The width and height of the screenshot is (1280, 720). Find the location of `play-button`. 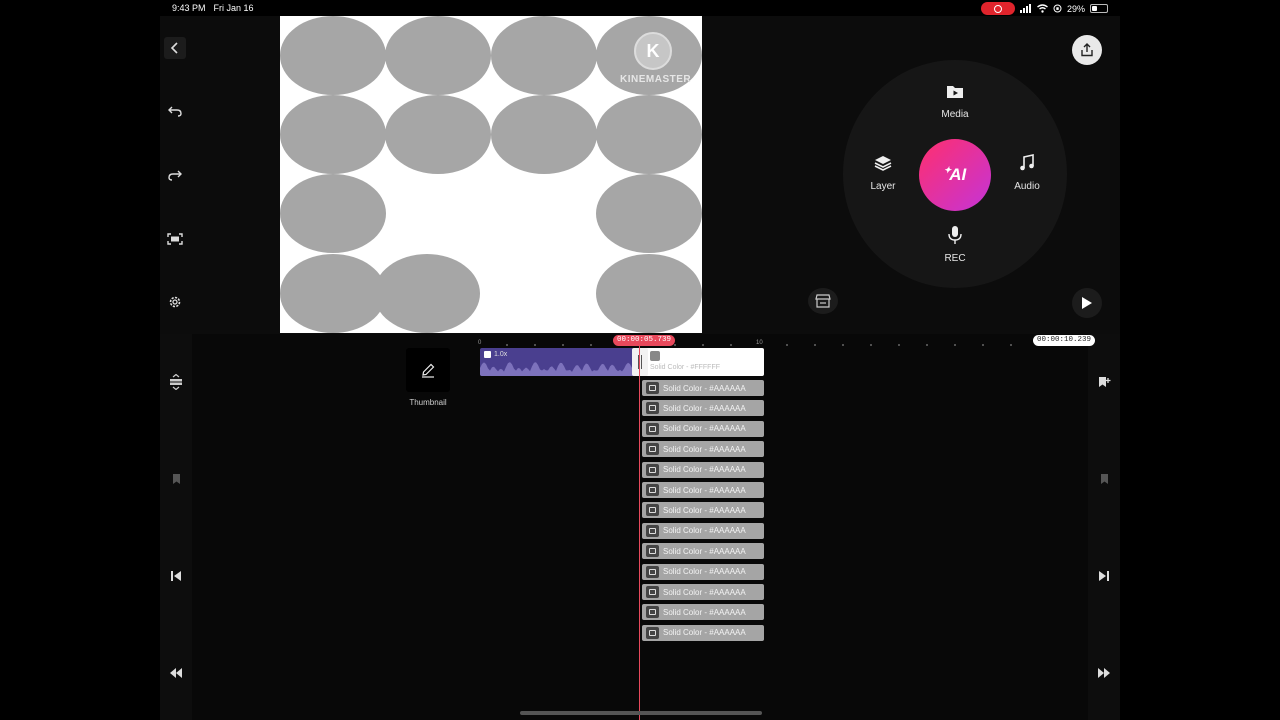

play-button is located at coordinates (1087, 303).